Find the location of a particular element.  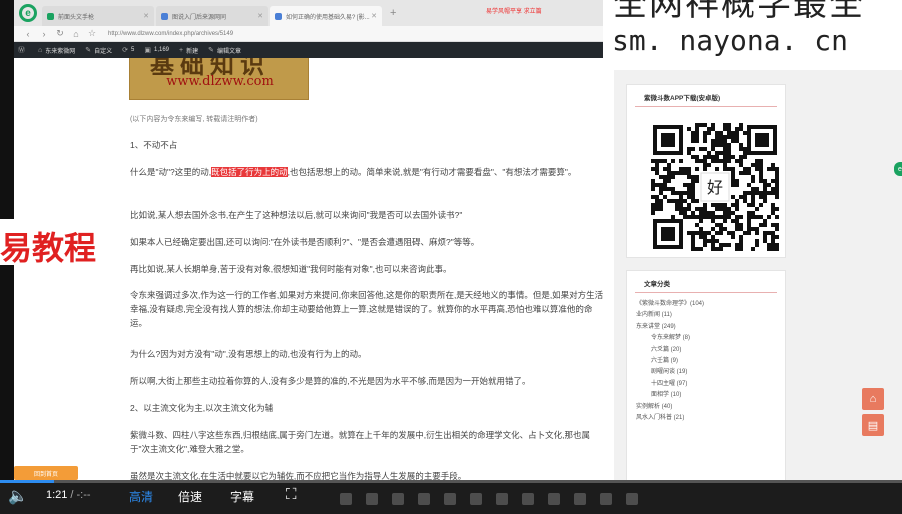

tab-annotation: 易学风帽平享 求立篇 is located at coordinates (514, 12).